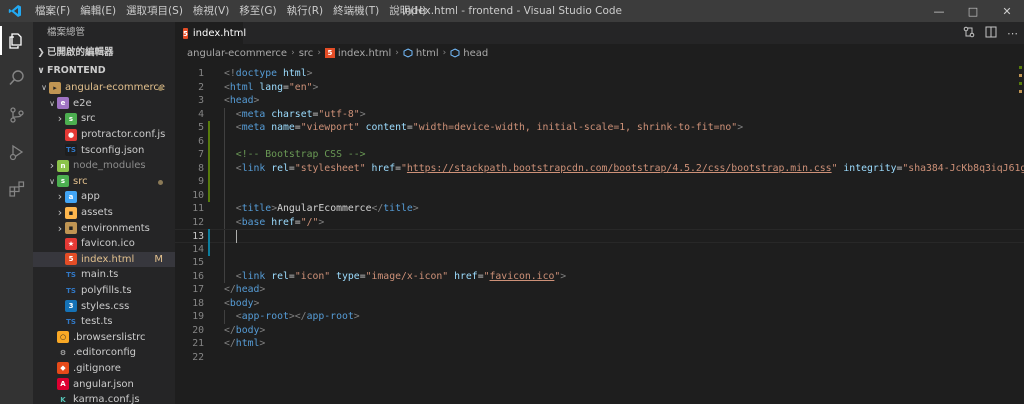 This screenshot has height=404, width=1024. I want to click on code-text: </html>, so click(244, 344).